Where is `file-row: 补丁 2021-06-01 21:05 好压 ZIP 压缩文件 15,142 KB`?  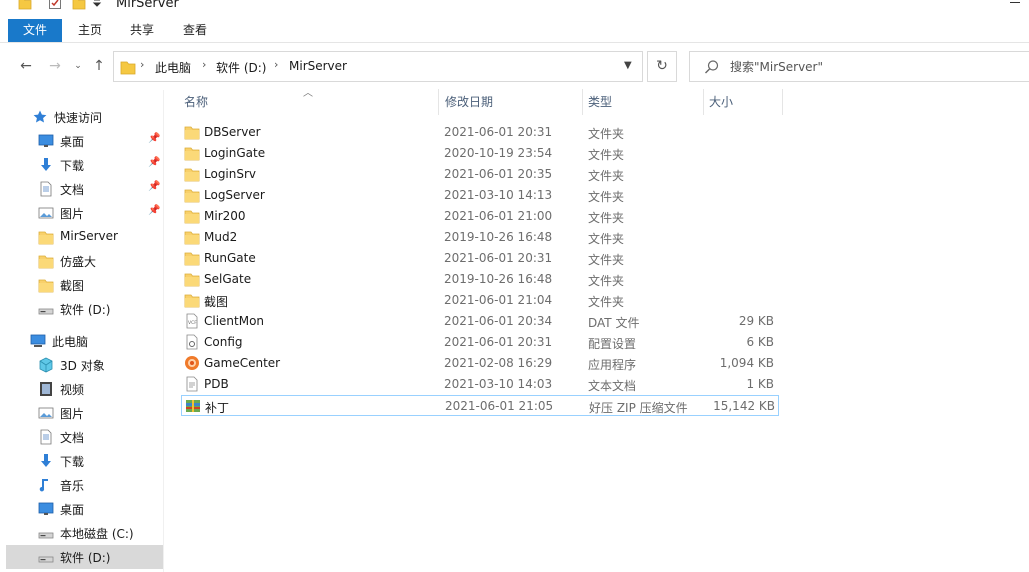 file-row: 补丁 2021-06-01 21:05 好压 ZIP 压缩文件 15,142 KB is located at coordinates (480, 405).